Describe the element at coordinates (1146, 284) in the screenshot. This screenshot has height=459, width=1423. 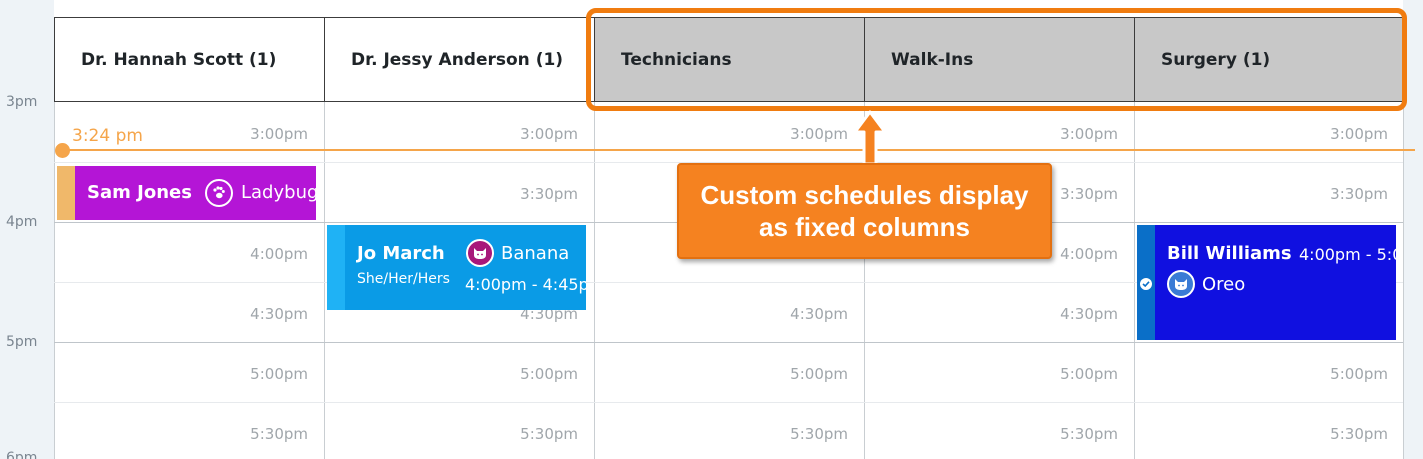
I see `checkmark-icon` at that location.